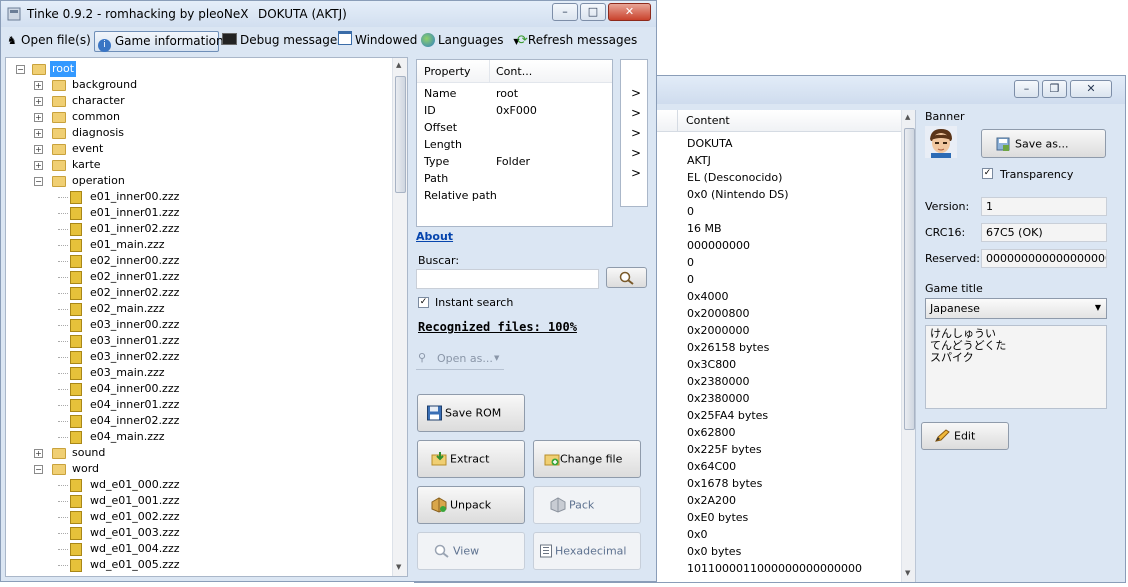  Describe the element at coordinates (774, 296) in the screenshot. I see `content-row: 0x4000` at that location.